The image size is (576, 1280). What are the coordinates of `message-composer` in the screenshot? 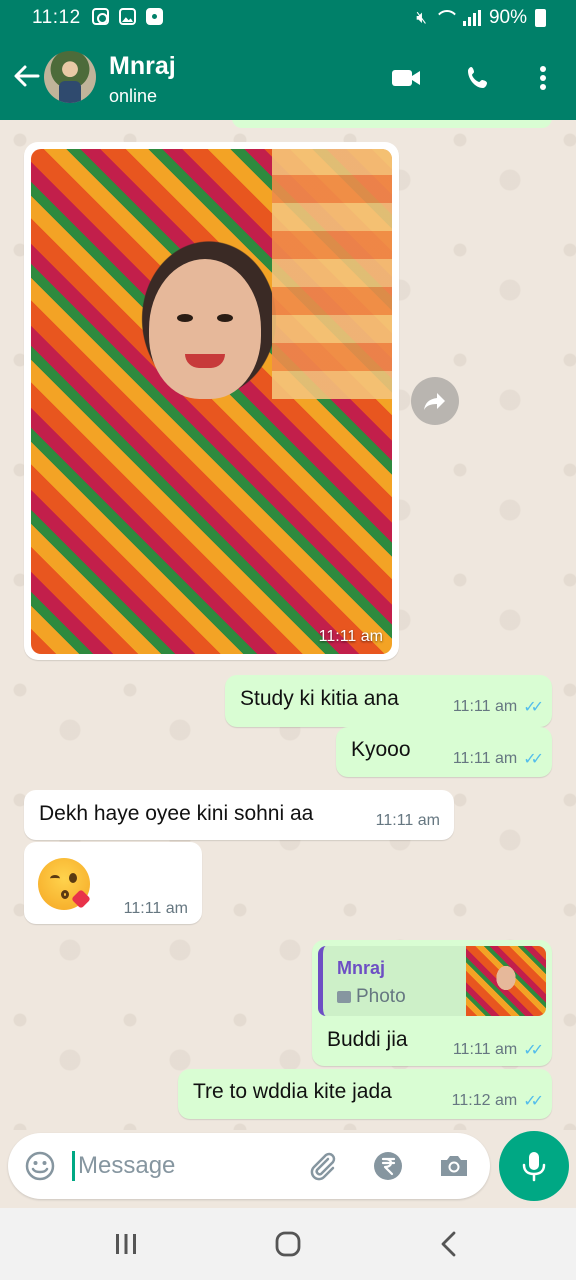 It's located at (249, 1166).